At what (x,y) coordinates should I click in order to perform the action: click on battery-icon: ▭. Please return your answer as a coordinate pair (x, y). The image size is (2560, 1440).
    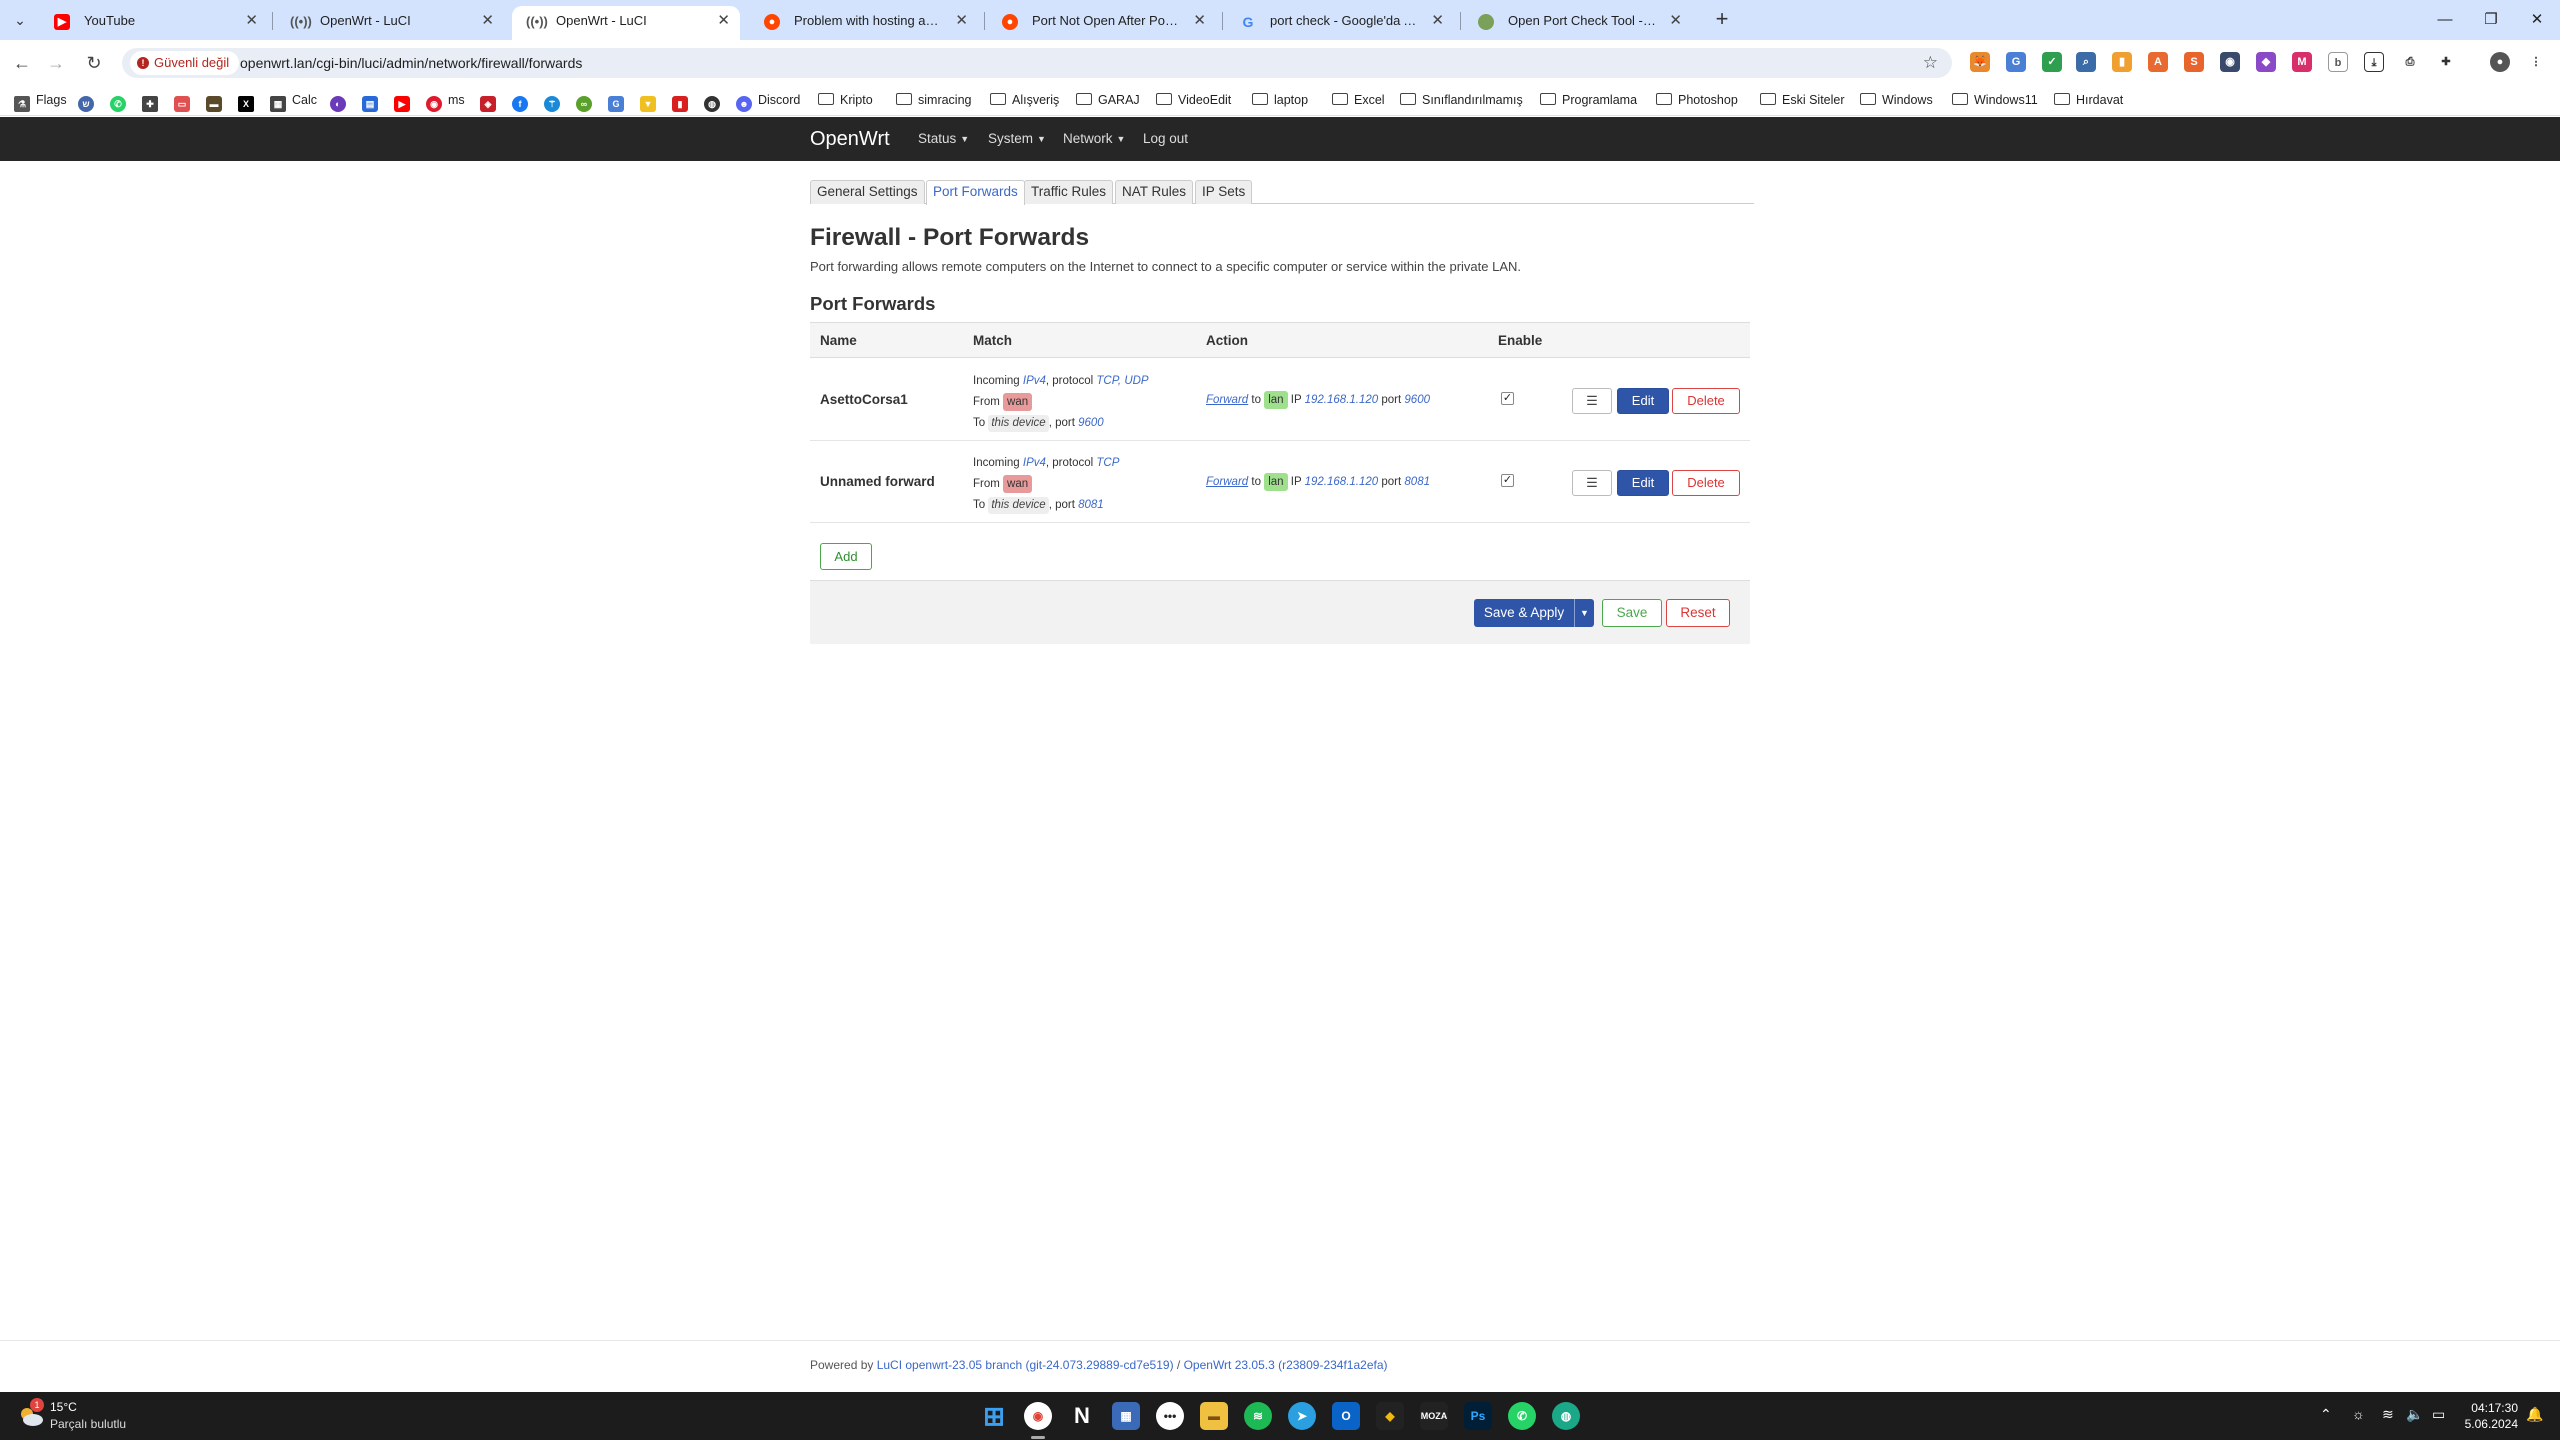
    Looking at the image, I should click on (2438, 1414).